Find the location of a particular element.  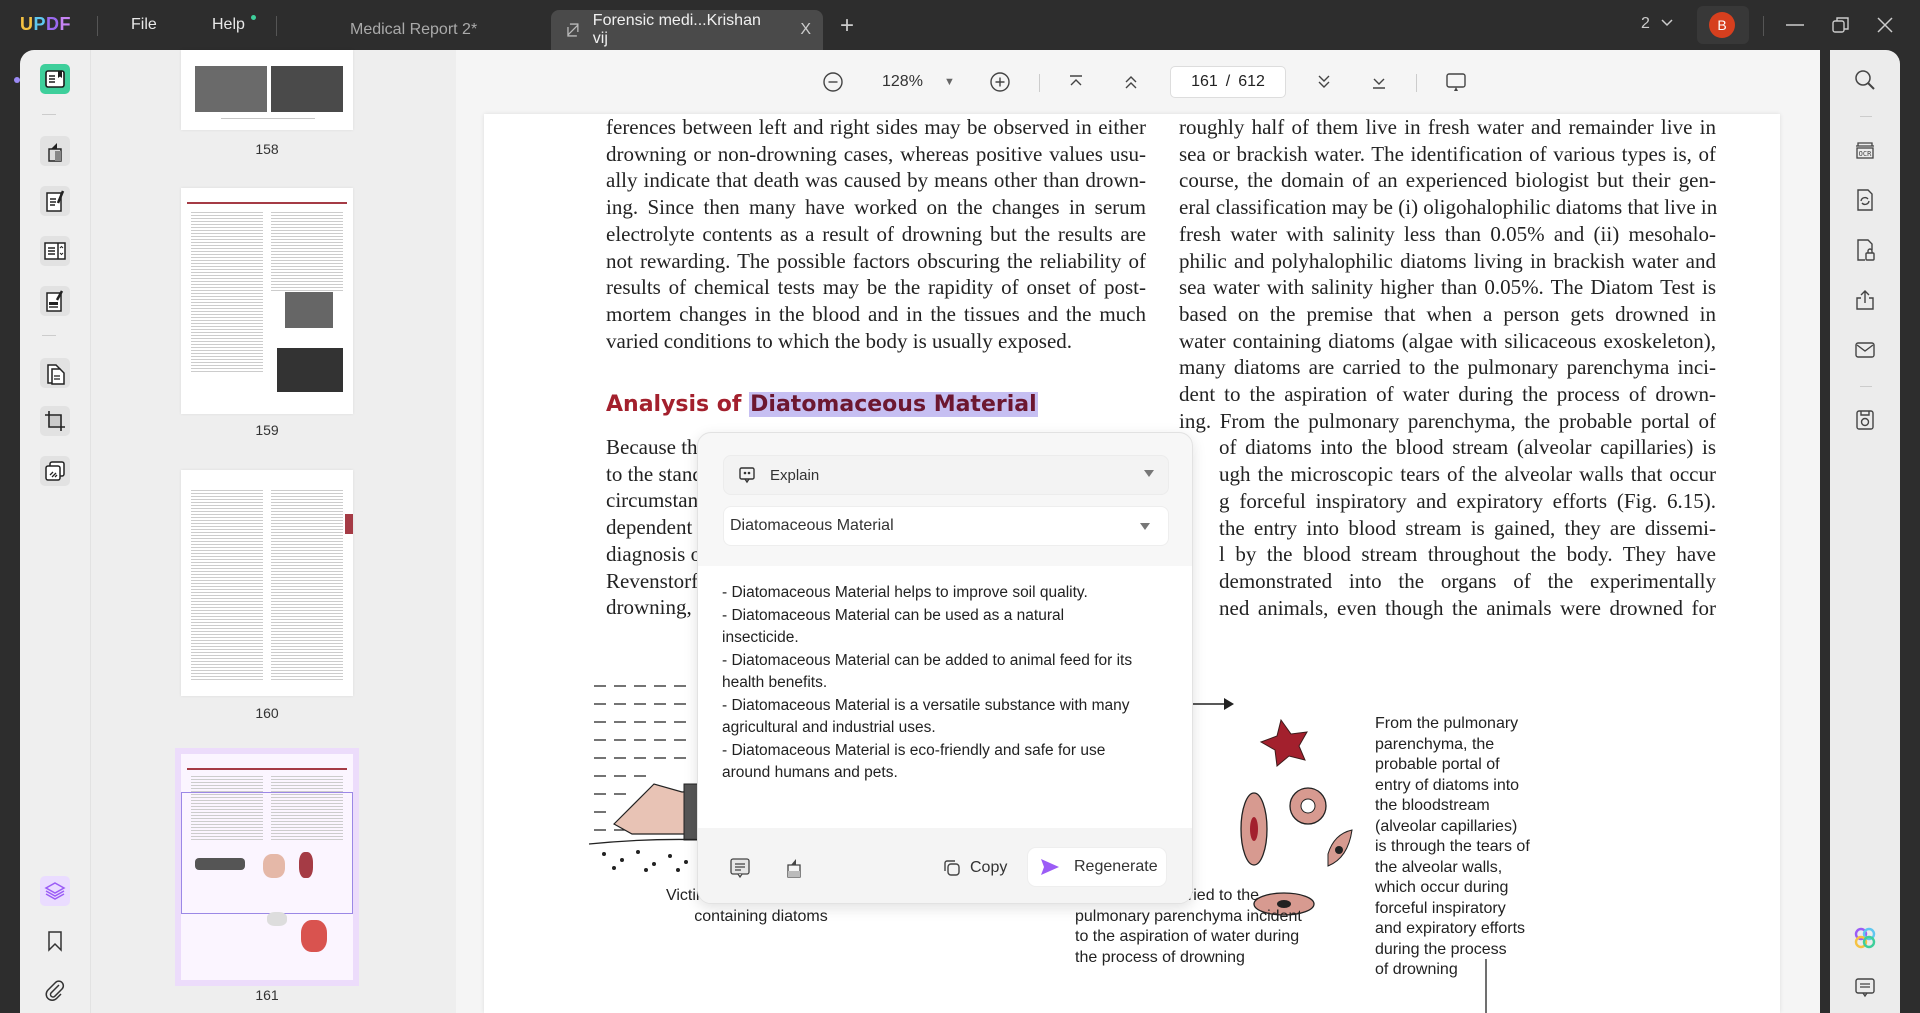

thumbnail-figure is located at coordinates (274, 866).